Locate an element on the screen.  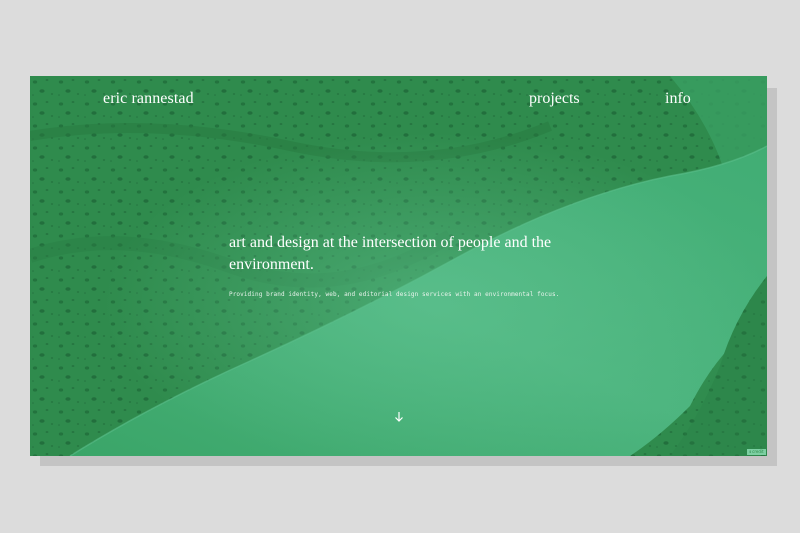
nav-projects-link: projects is located at coordinates (554, 99).